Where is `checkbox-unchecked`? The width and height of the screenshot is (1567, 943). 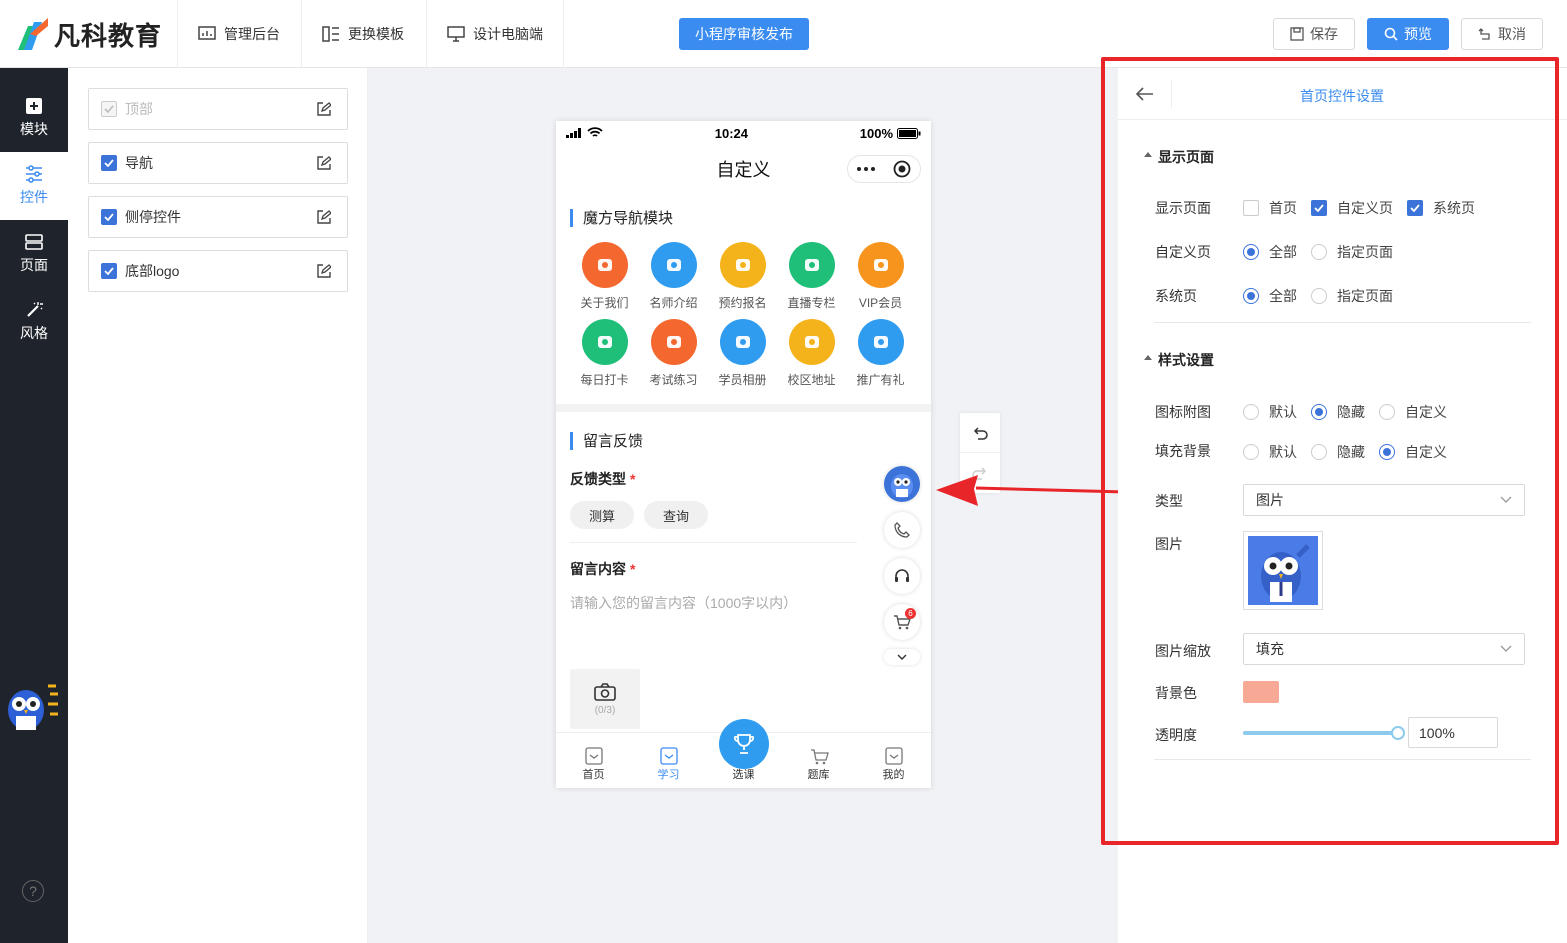 checkbox-unchecked is located at coordinates (1251, 208).